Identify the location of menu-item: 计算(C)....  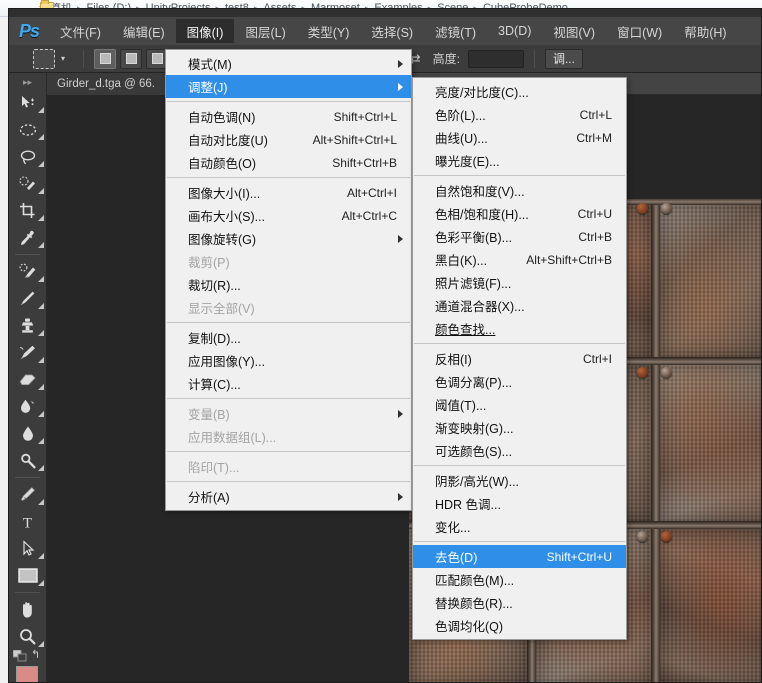
(288, 383).